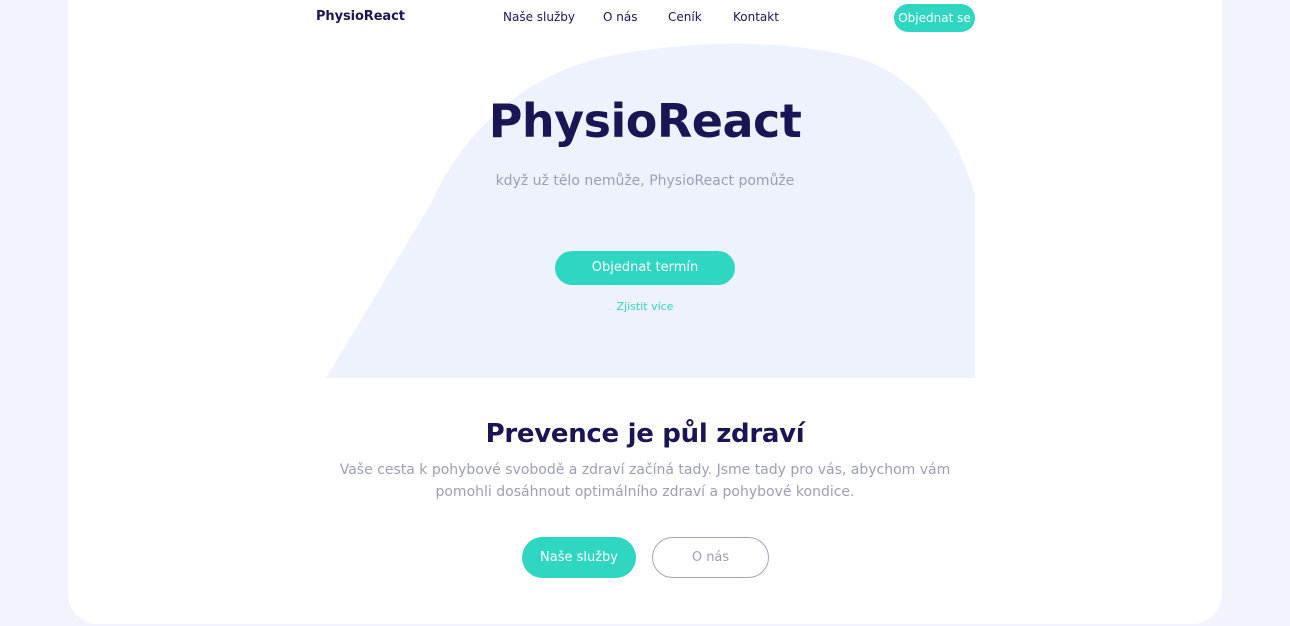 The width and height of the screenshot is (1290, 626). What do you see at coordinates (710, 557) in the screenshot?
I see `about-button: O nás` at bounding box center [710, 557].